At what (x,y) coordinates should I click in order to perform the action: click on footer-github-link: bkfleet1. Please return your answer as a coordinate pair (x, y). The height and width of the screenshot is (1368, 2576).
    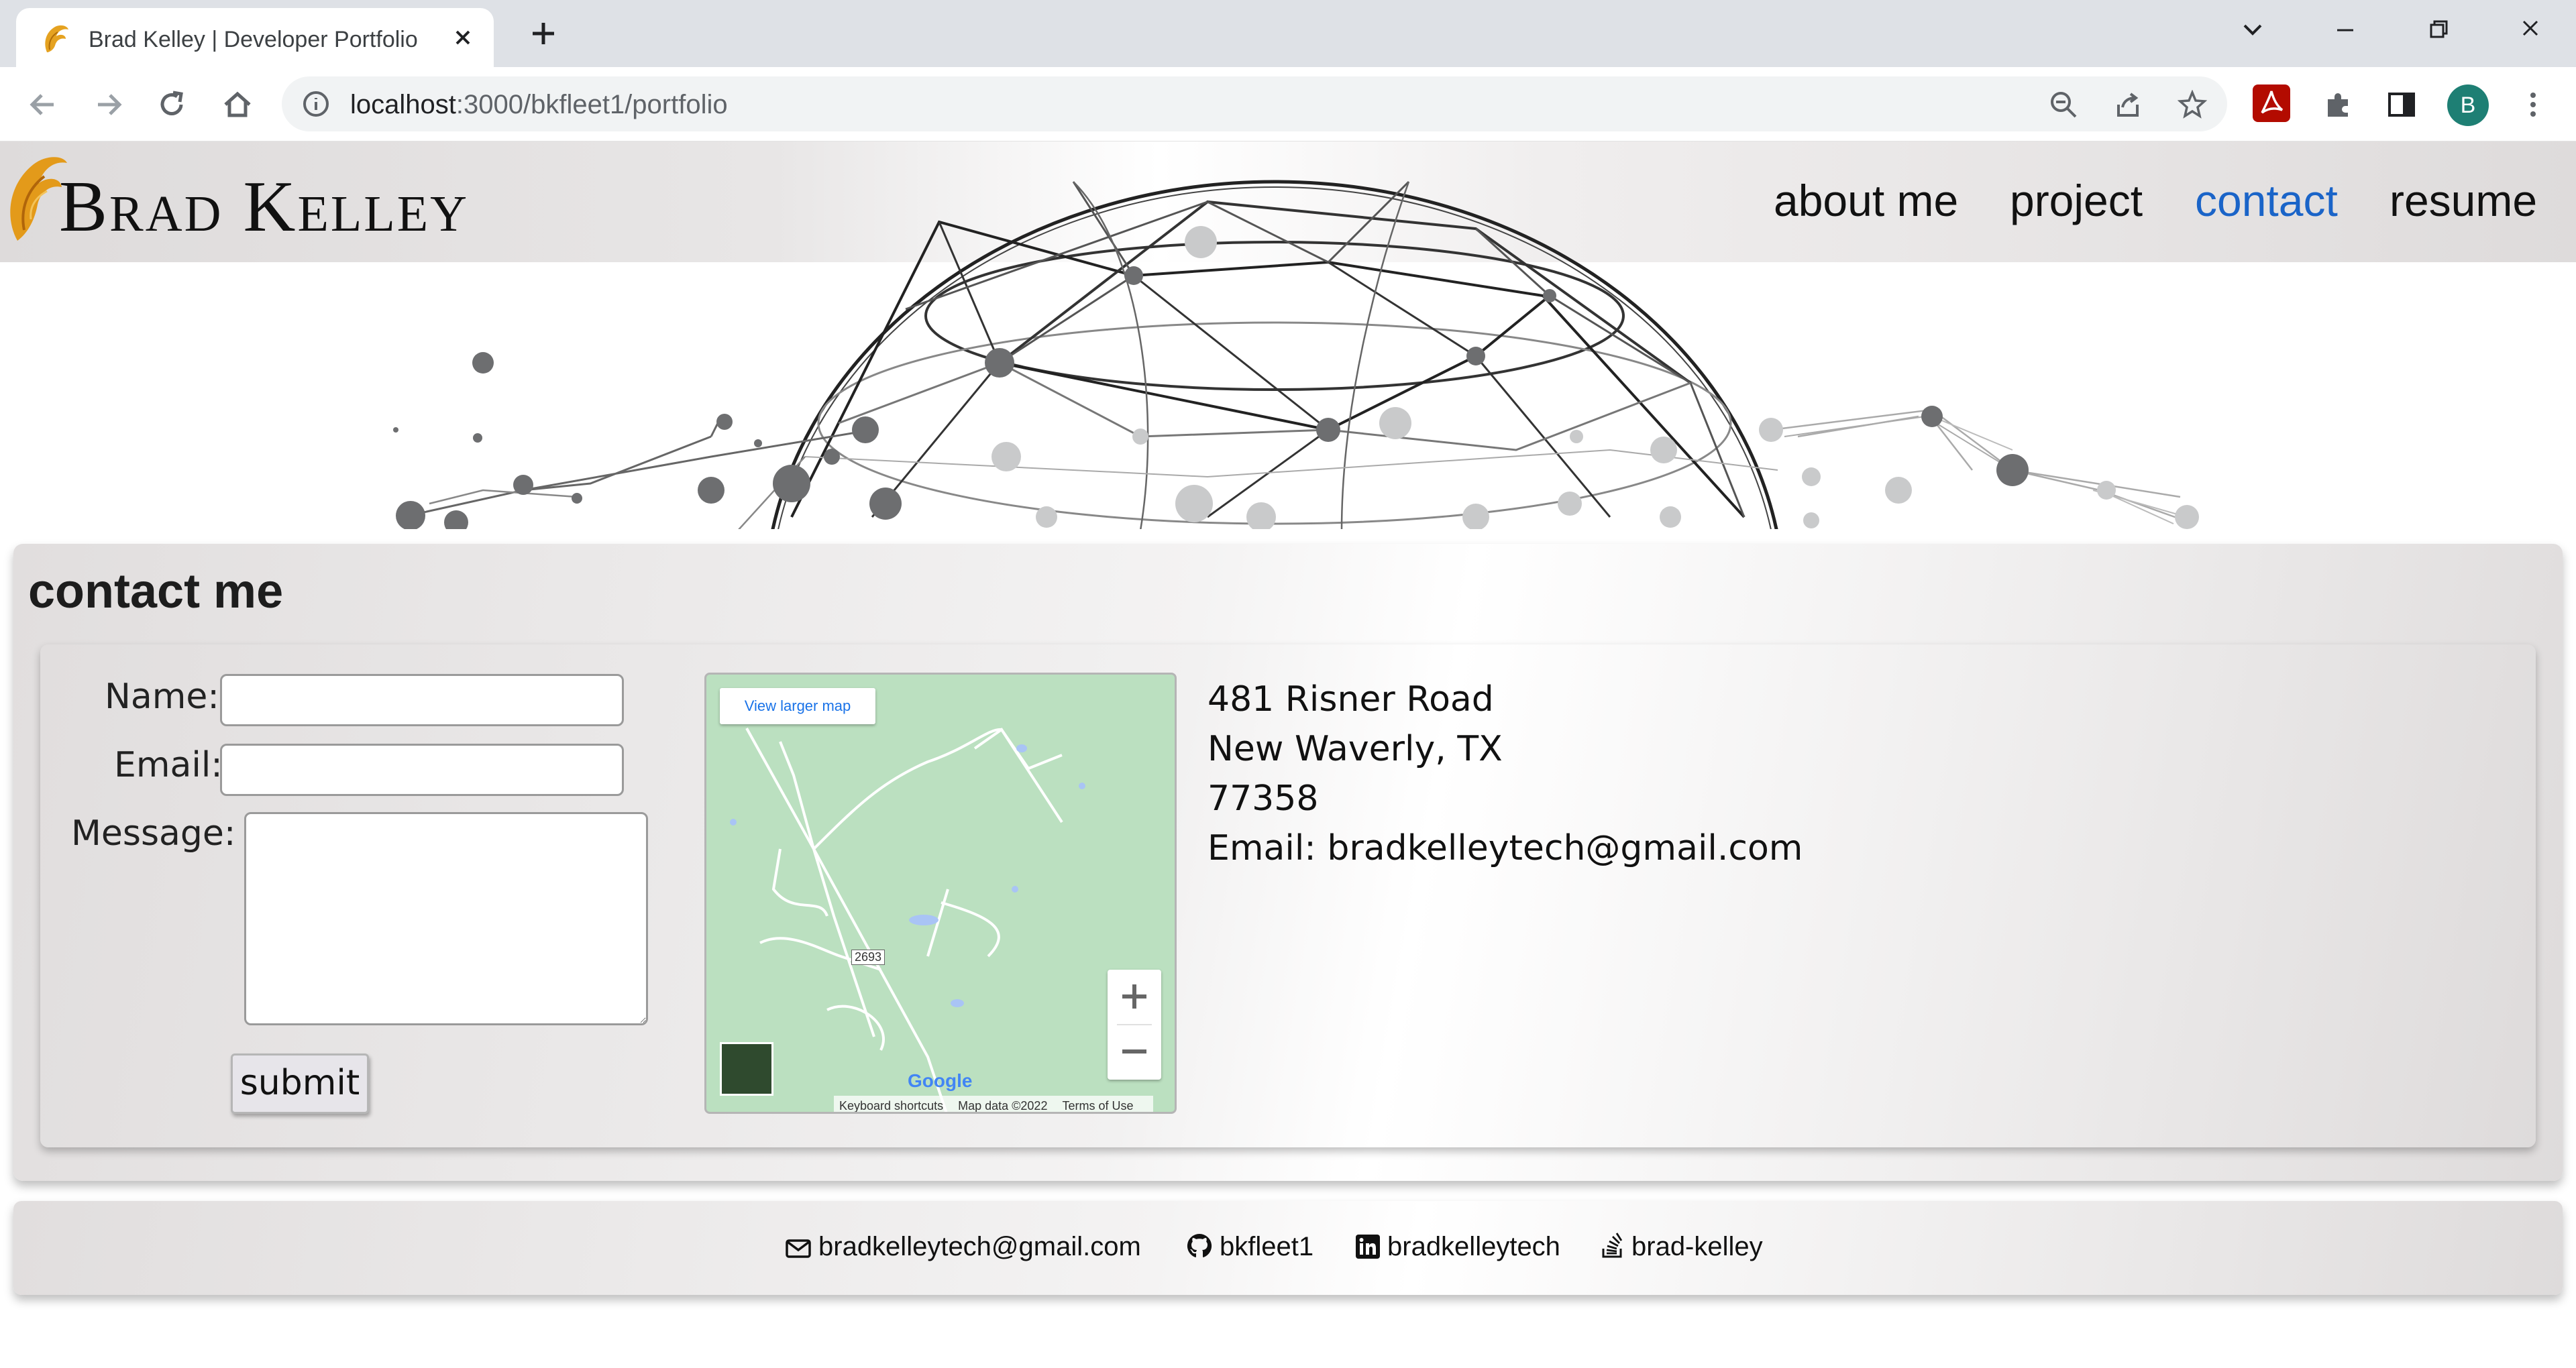
    Looking at the image, I should click on (1249, 1247).